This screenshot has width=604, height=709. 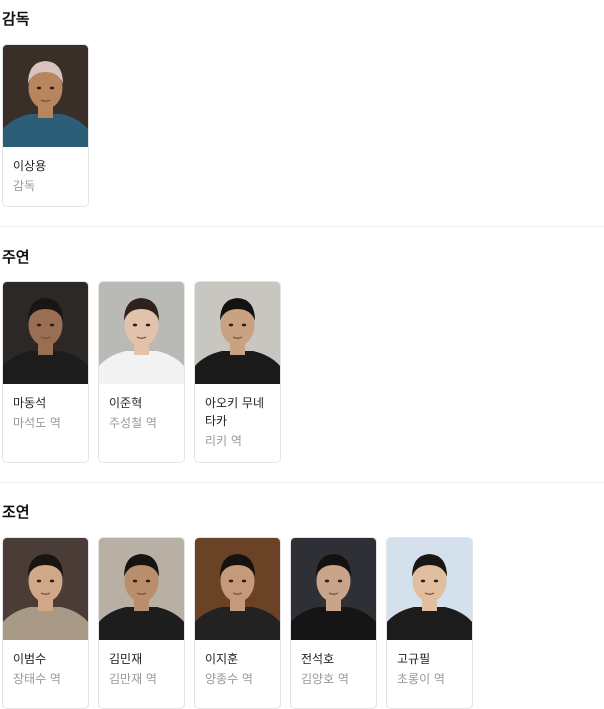 I want to click on person-card: 마동석마석도 역, so click(x=45, y=372).